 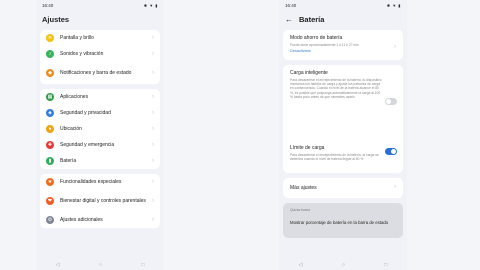 I want to click on settings-item-label: Aplicaciones, so click(x=74, y=97).